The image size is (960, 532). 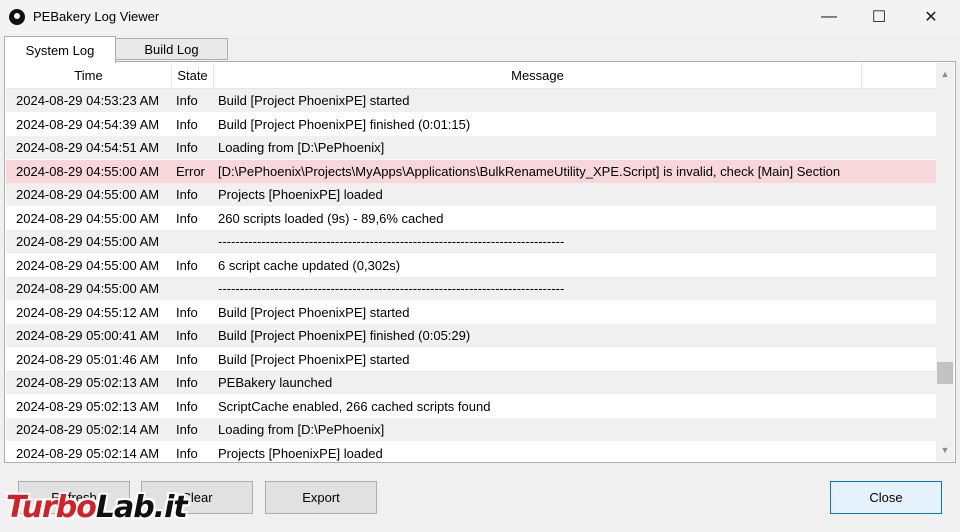 I want to click on log-cell-time: 2024-08-29 05:01:46 AM, so click(x=88, y=359).